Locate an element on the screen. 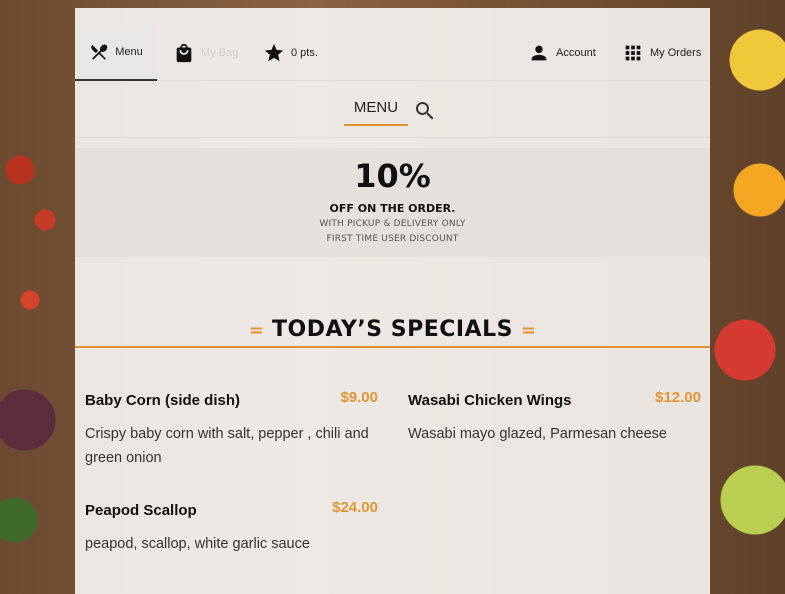 This screenshot has height=594, width=785. discount-note: FIRST TIME USER DISCOUNT is located at coordinates (392, 239).